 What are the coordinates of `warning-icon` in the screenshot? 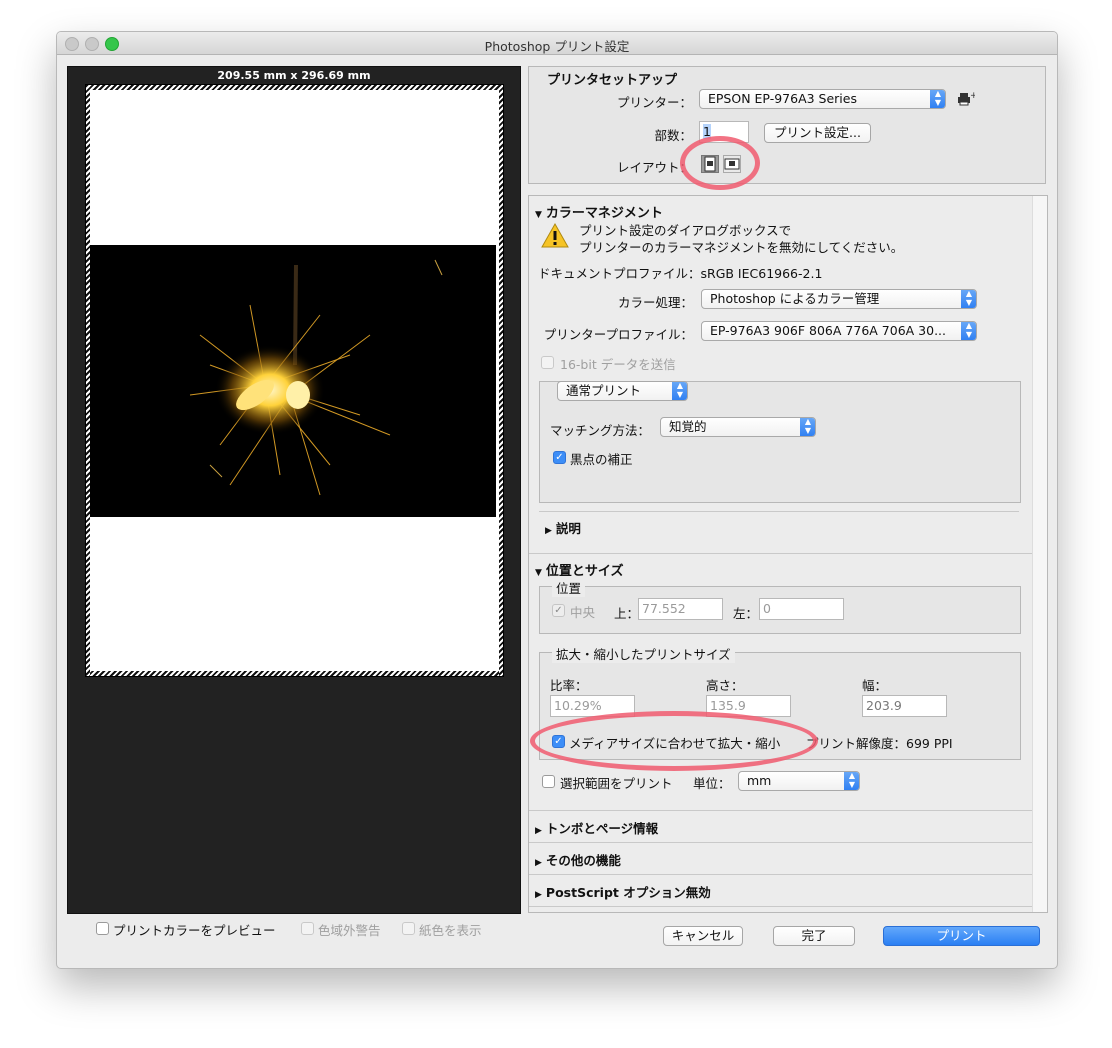 It's located at (555, 235).